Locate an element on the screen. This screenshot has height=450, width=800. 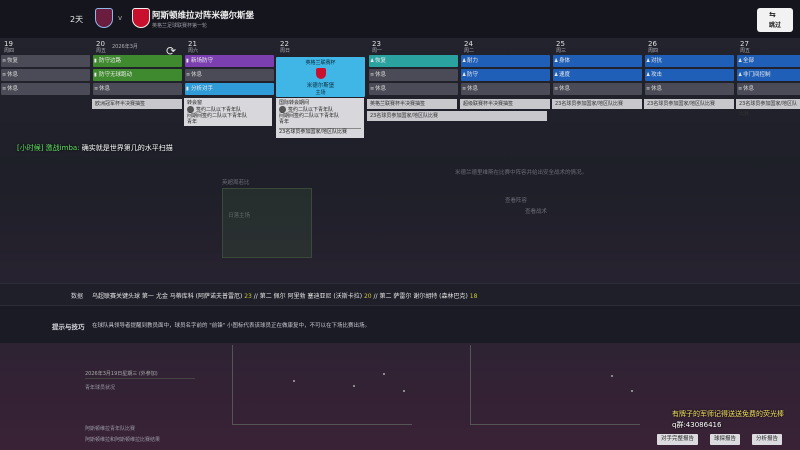
training-session: ♟ 速度 is located at coordinates (597, 75).